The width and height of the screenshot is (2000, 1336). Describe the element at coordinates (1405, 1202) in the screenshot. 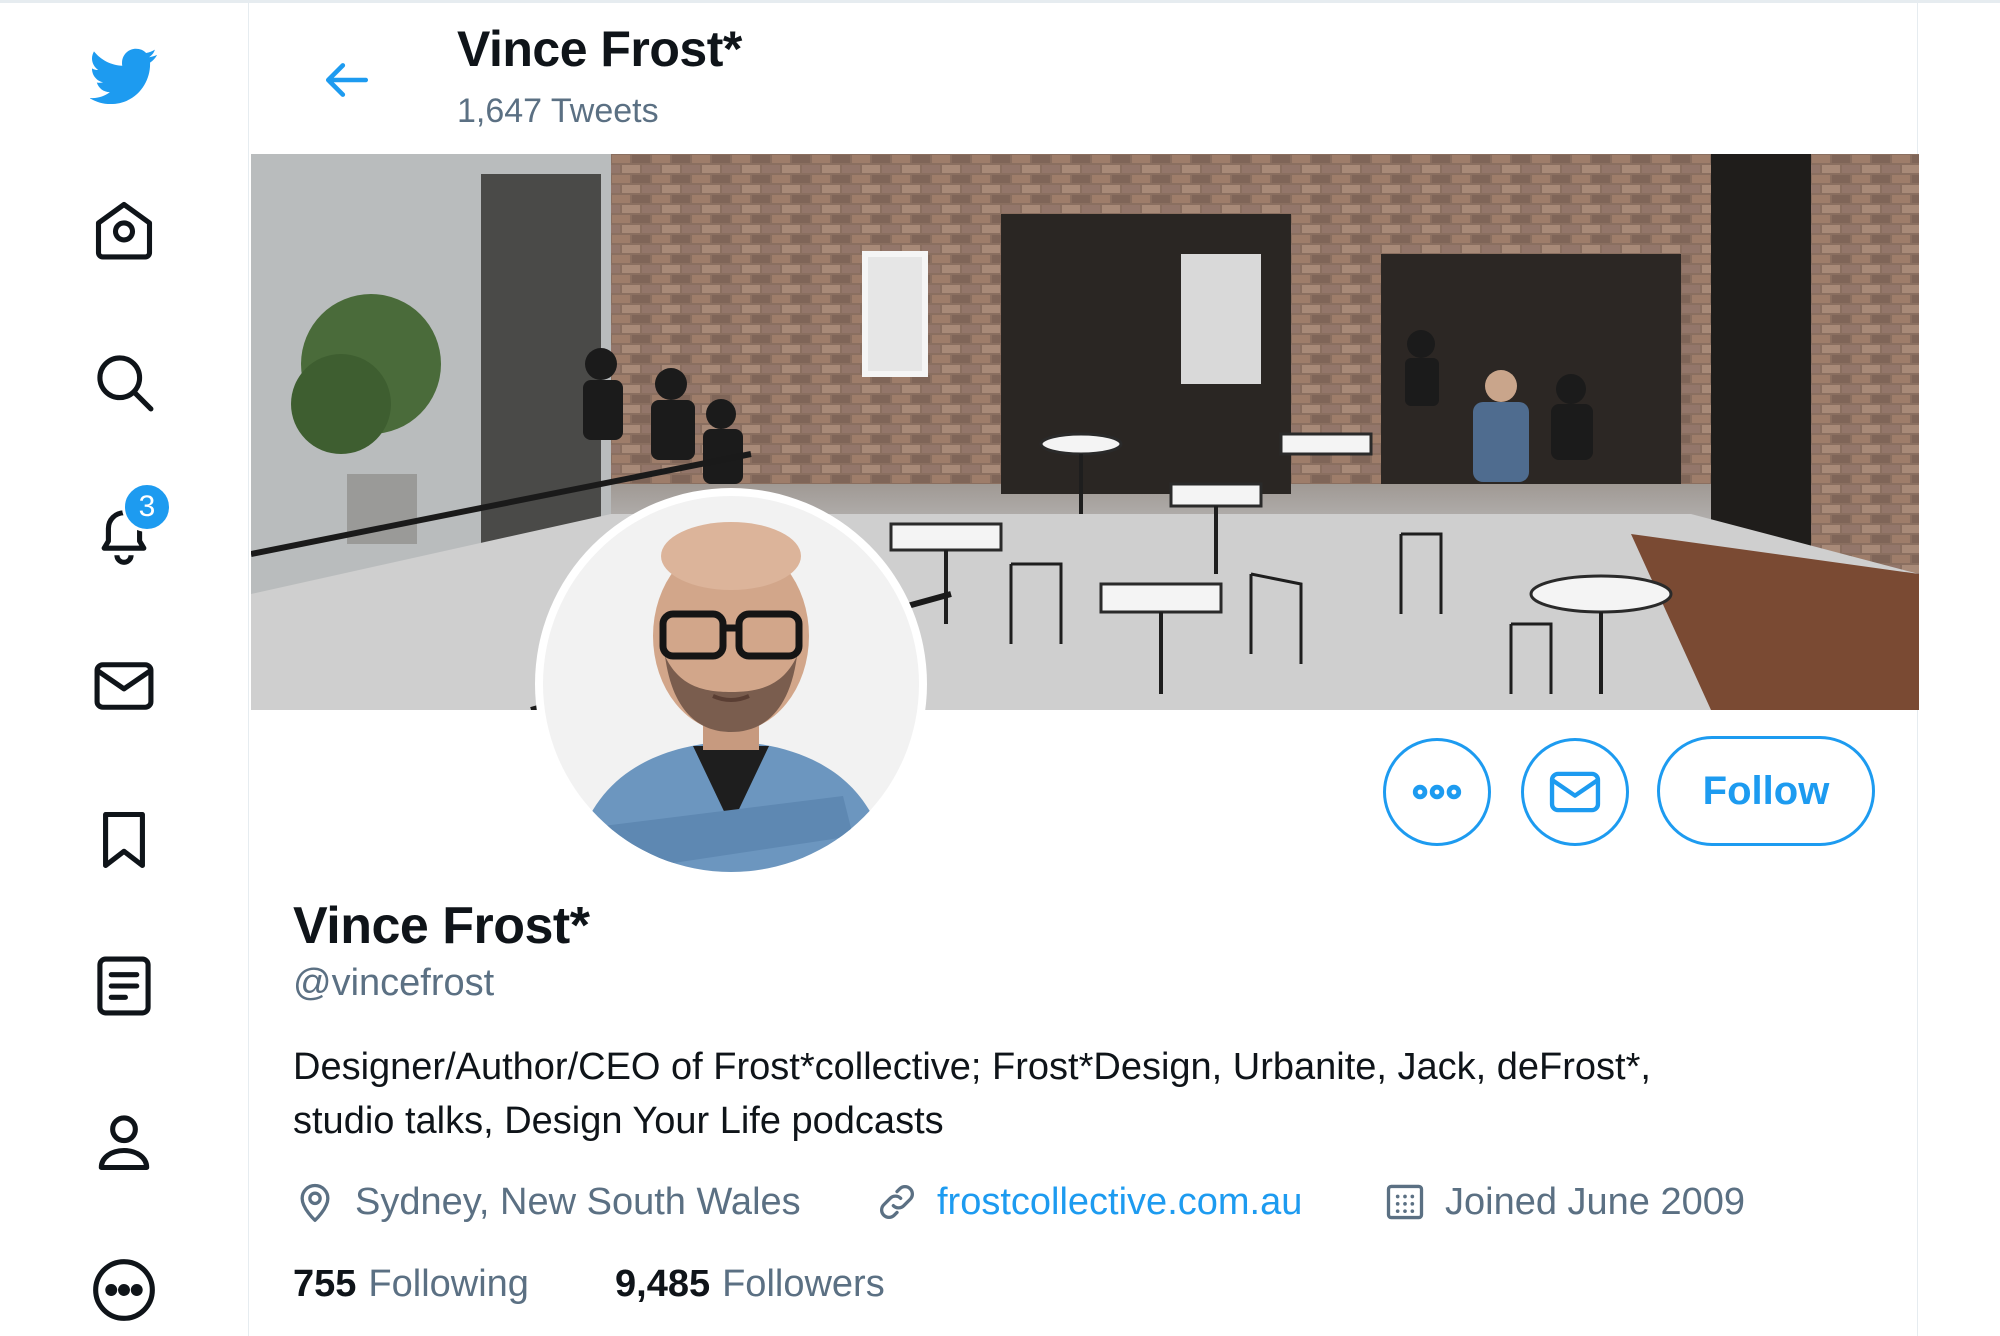

I see `calendar-icon` at that location.